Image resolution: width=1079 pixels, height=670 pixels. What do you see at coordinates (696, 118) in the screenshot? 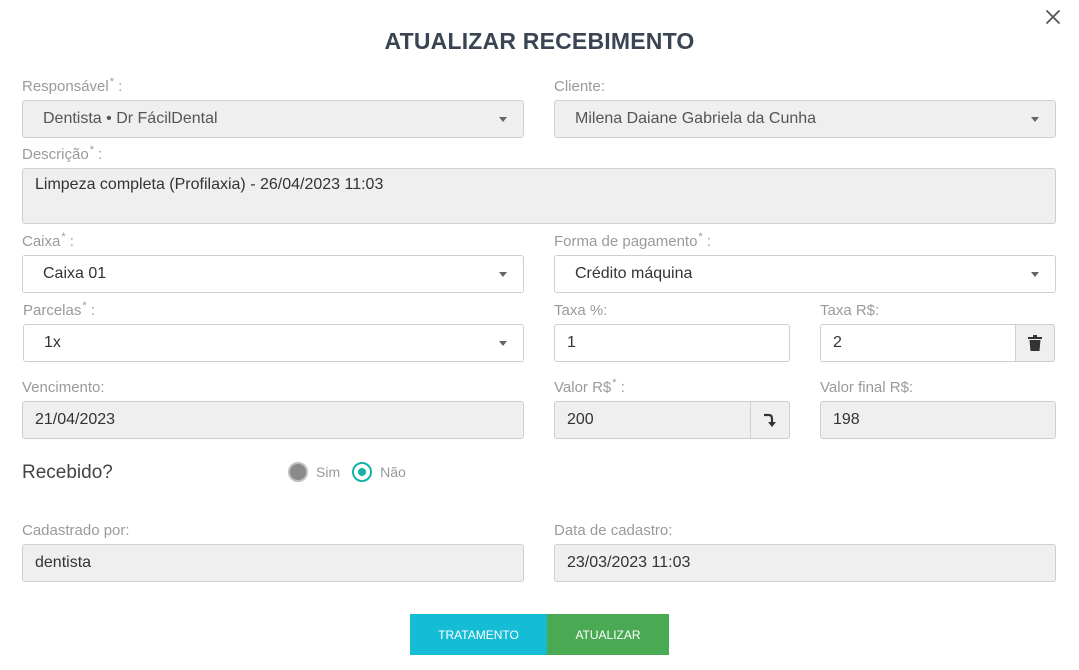
I see `cliente-value: Milena Daiane Gabriela da Cunha` at bounding box center [696, 118].